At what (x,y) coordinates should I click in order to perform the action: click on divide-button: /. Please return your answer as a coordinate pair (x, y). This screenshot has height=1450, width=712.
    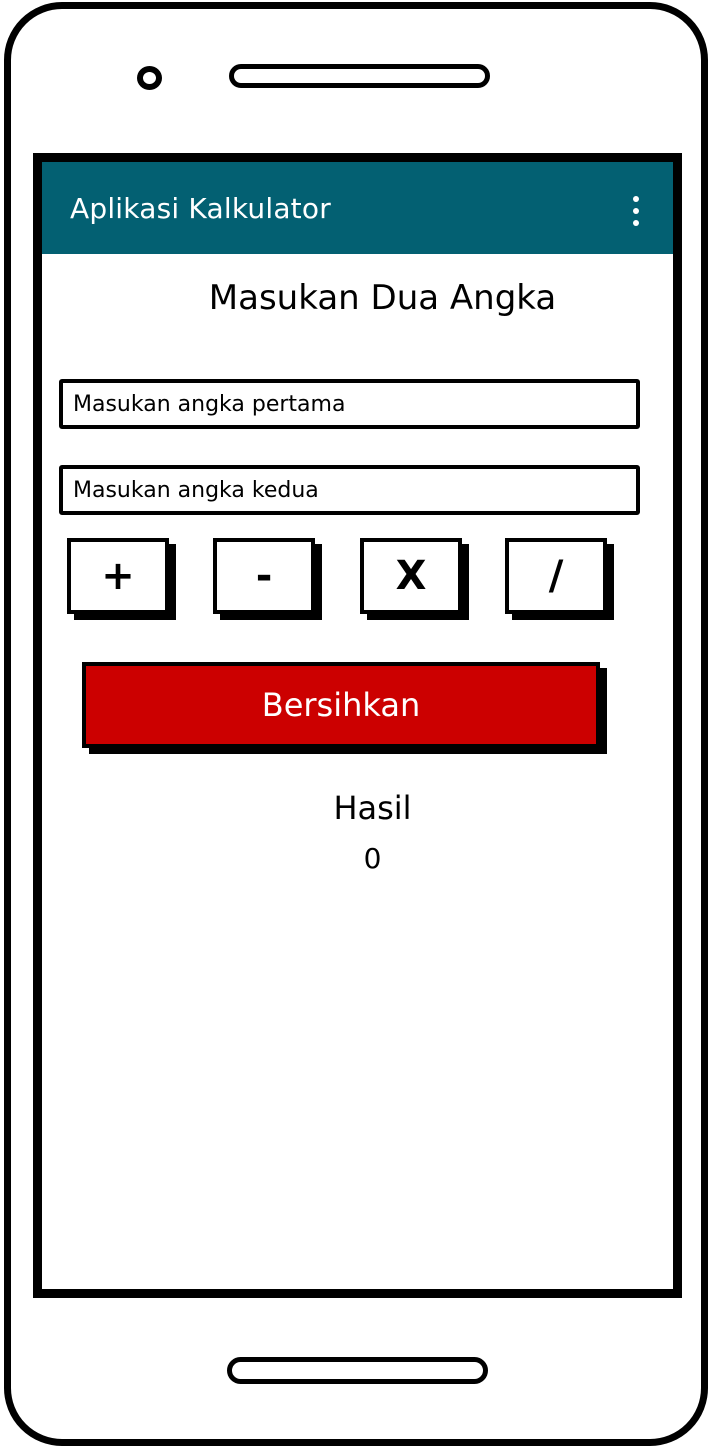
    Looking at the image, I should click on (556, 576).